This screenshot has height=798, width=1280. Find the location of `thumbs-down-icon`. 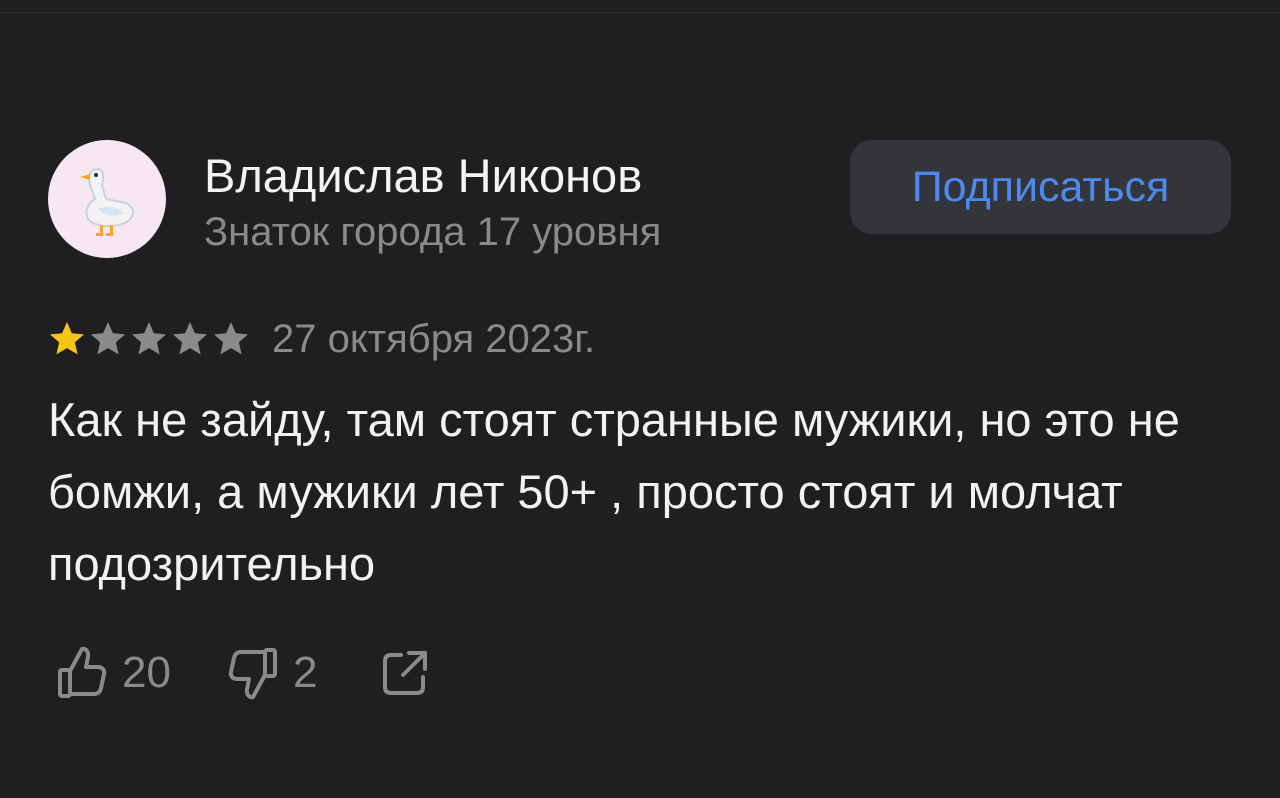

thumbs-down-icon is located at coordinates (252, 674).